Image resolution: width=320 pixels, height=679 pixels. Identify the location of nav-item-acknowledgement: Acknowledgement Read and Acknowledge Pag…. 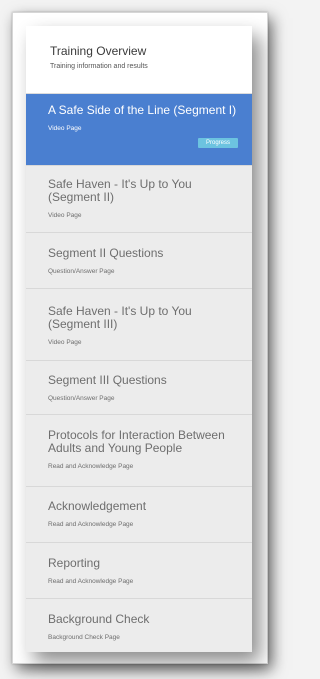
(139, 515).